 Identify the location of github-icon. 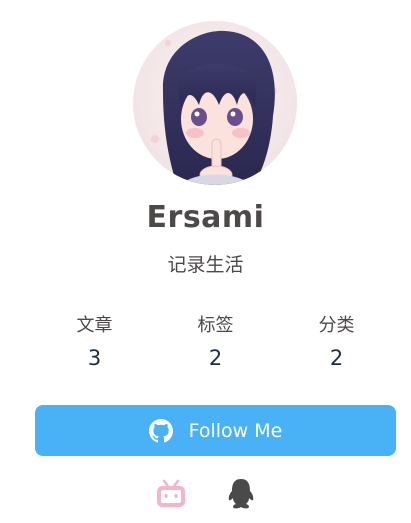
(160, 430).